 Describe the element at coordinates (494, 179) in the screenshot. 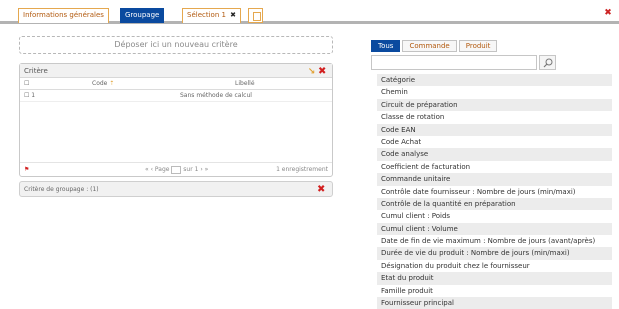

I see `list-item: Commande unitaire` at that location.